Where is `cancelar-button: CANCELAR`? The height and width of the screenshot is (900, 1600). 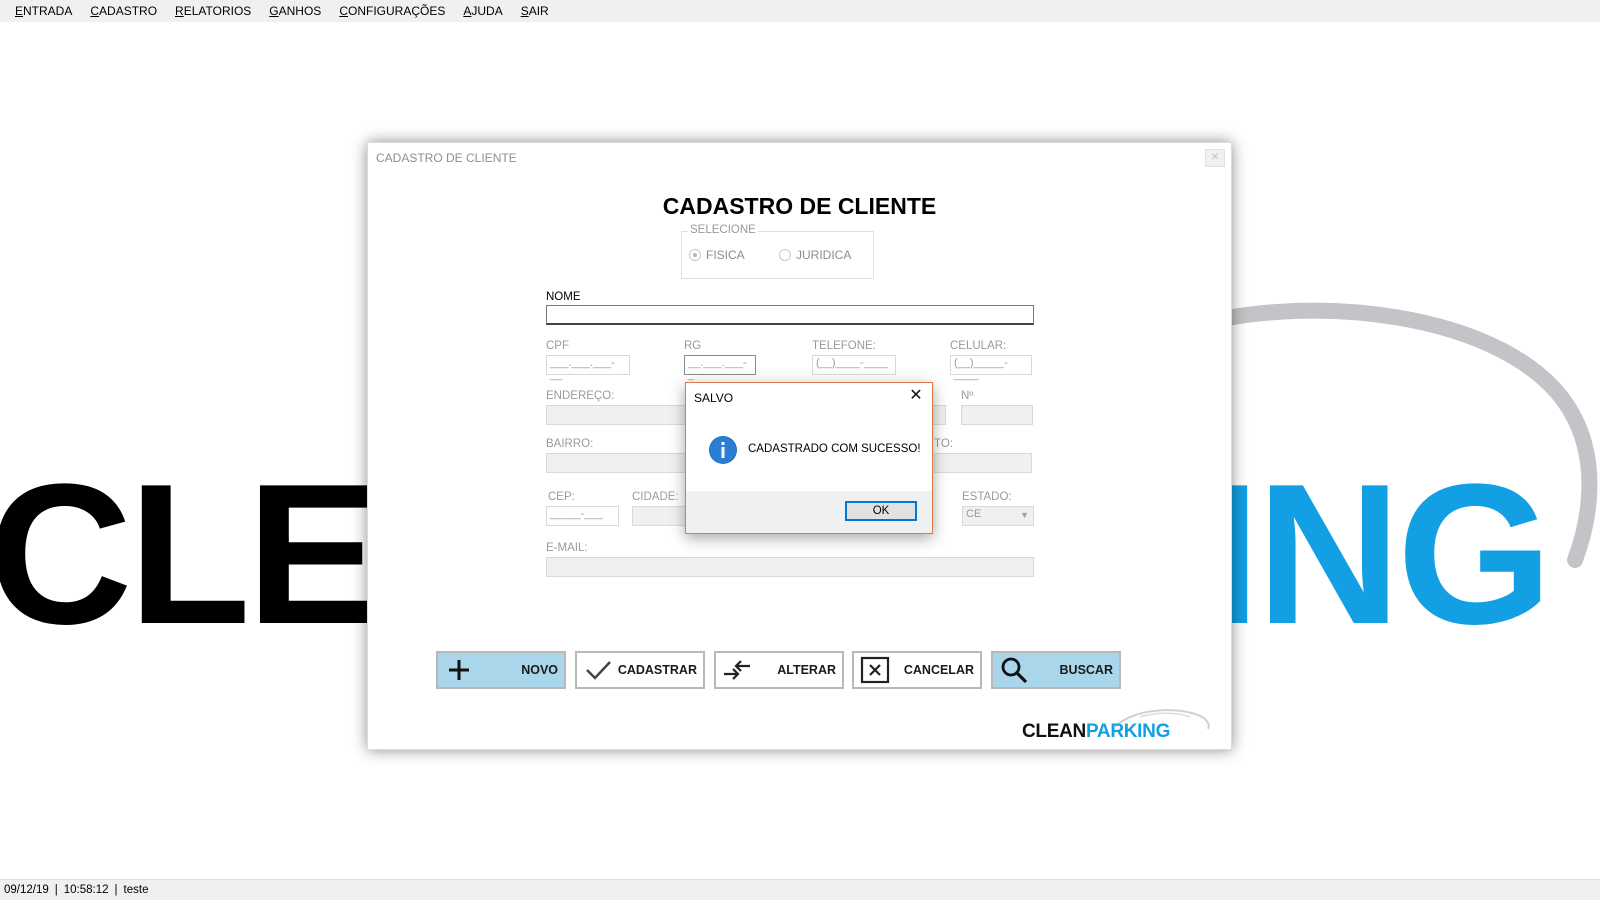
cancelar-button: CANCELAR is located at coordinates (917, 670).